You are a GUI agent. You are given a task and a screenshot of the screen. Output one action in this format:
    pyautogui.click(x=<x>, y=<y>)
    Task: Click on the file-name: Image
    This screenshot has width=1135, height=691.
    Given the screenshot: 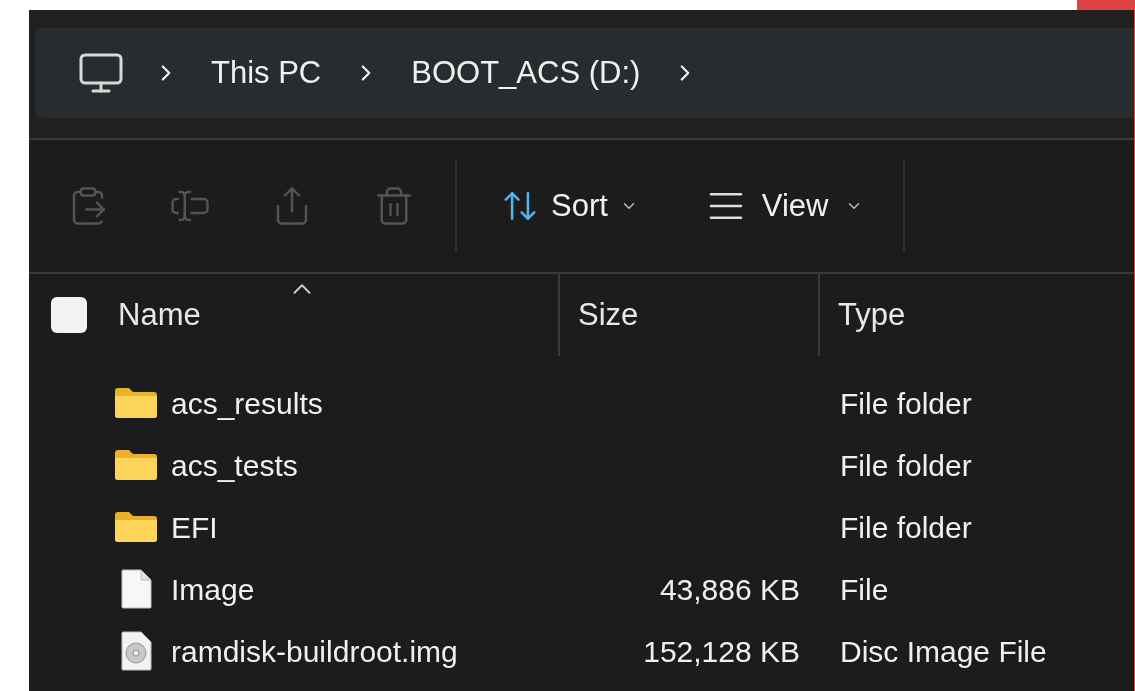 What is the action you would take?
    pyautogui.click(x=213, y=589)
    